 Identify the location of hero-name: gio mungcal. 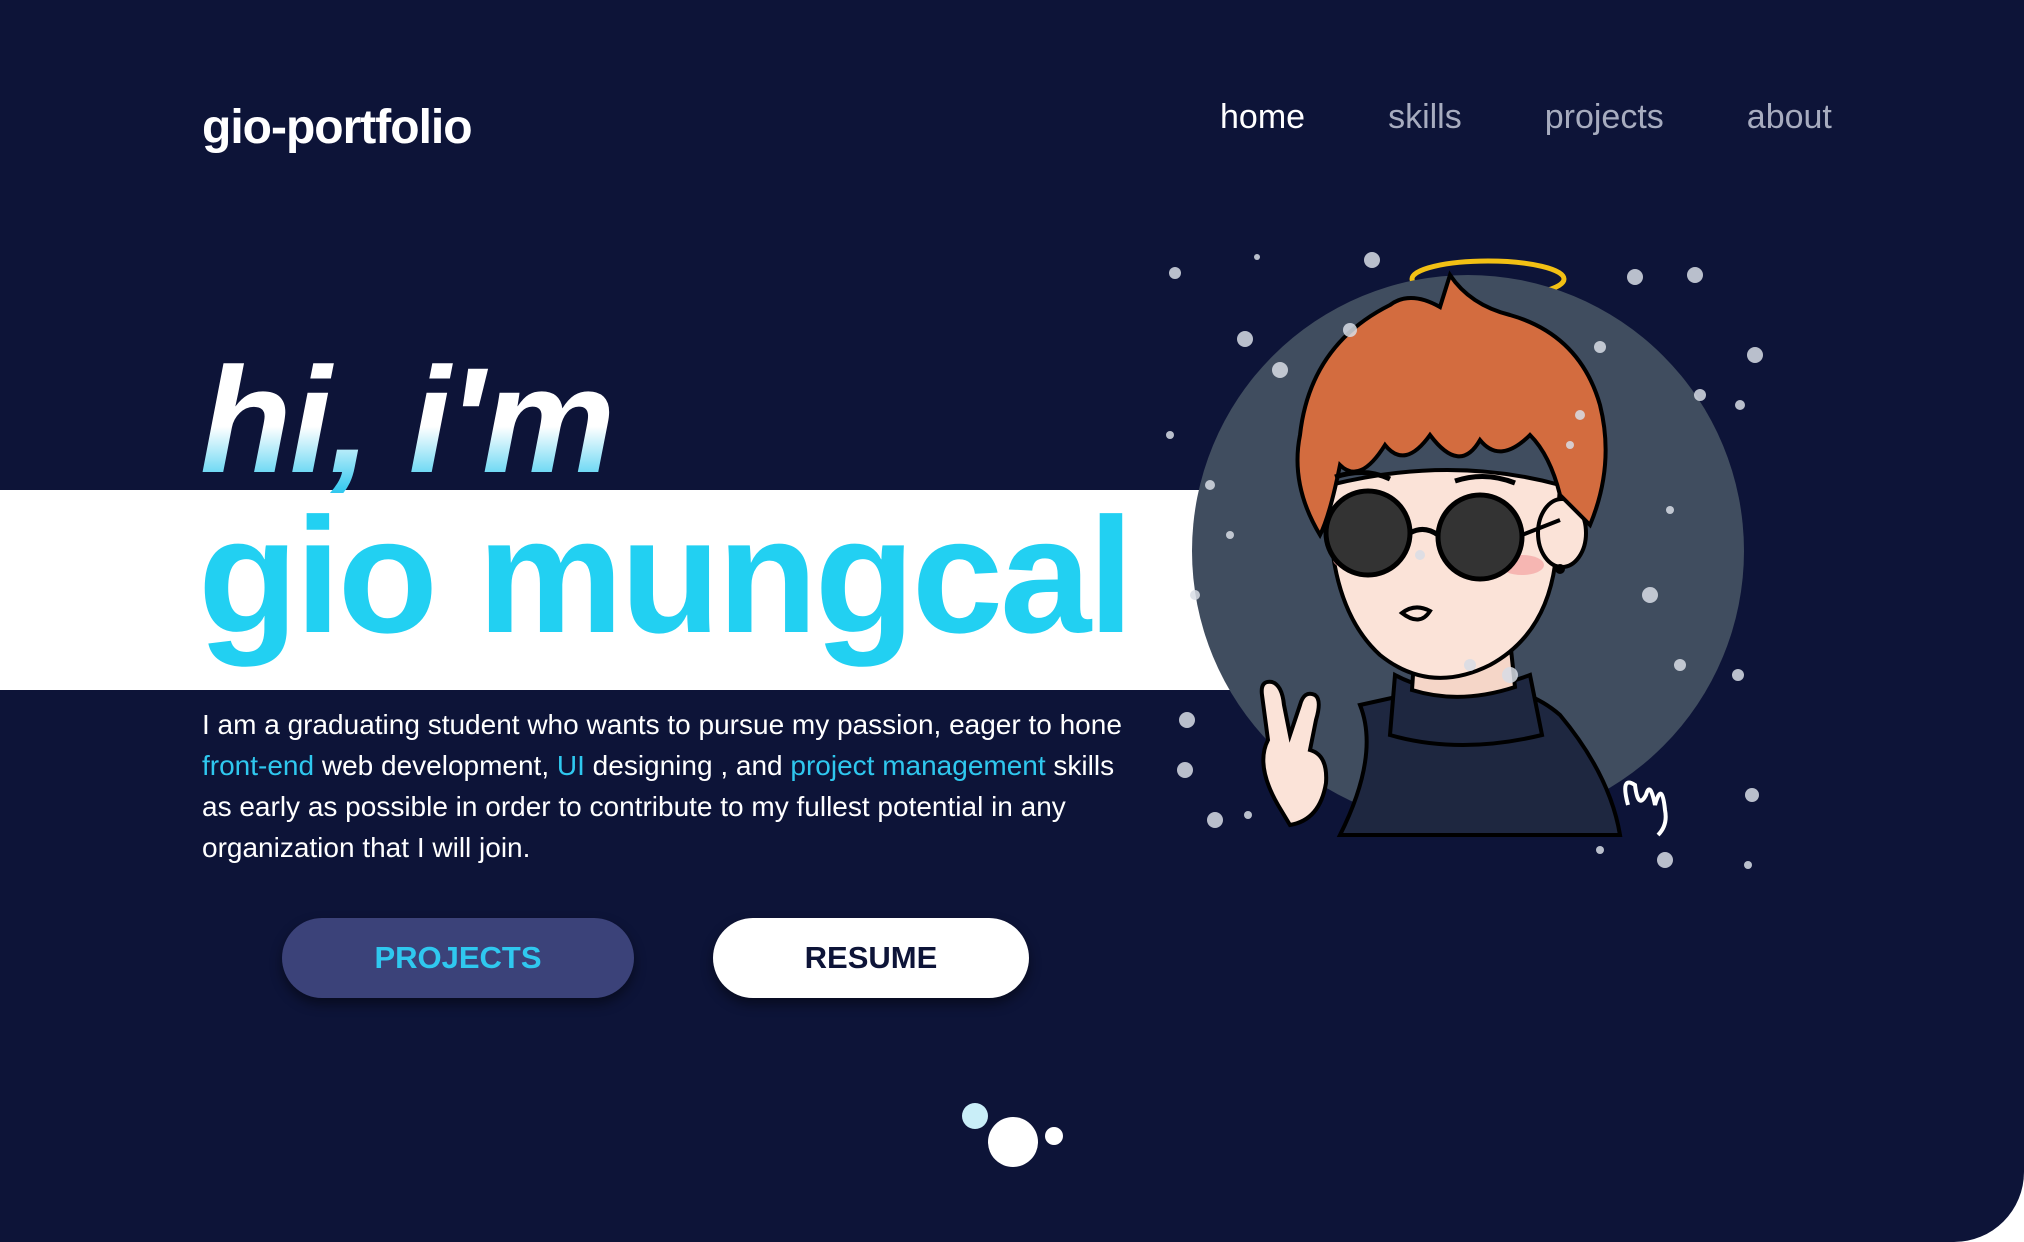
(666, 575).